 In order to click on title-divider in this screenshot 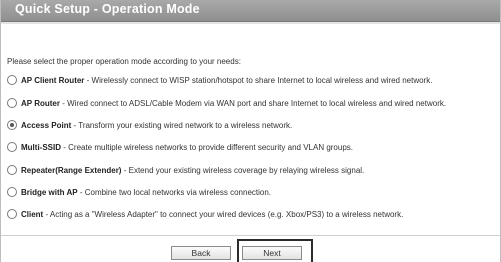, I will do `click(250, 23)`.